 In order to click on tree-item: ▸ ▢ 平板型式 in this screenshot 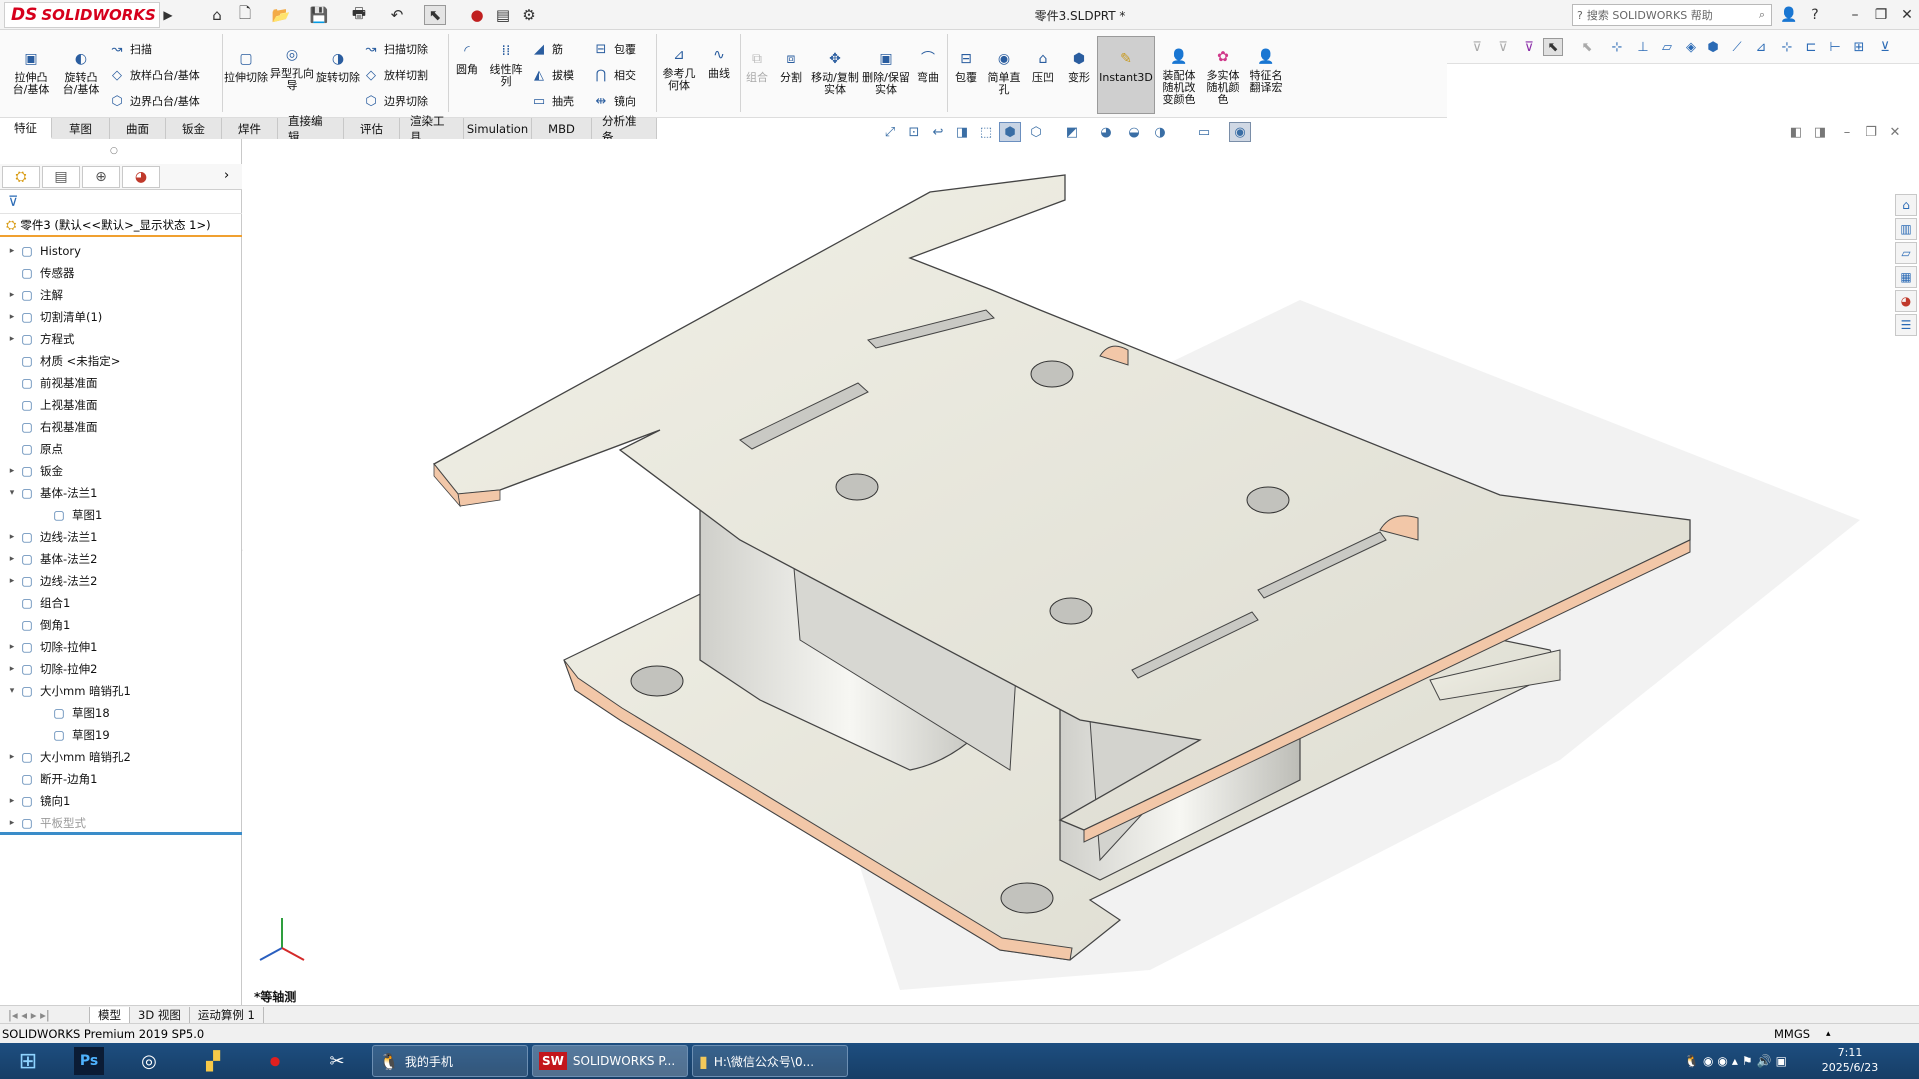, I will do `click(121, 823)`.